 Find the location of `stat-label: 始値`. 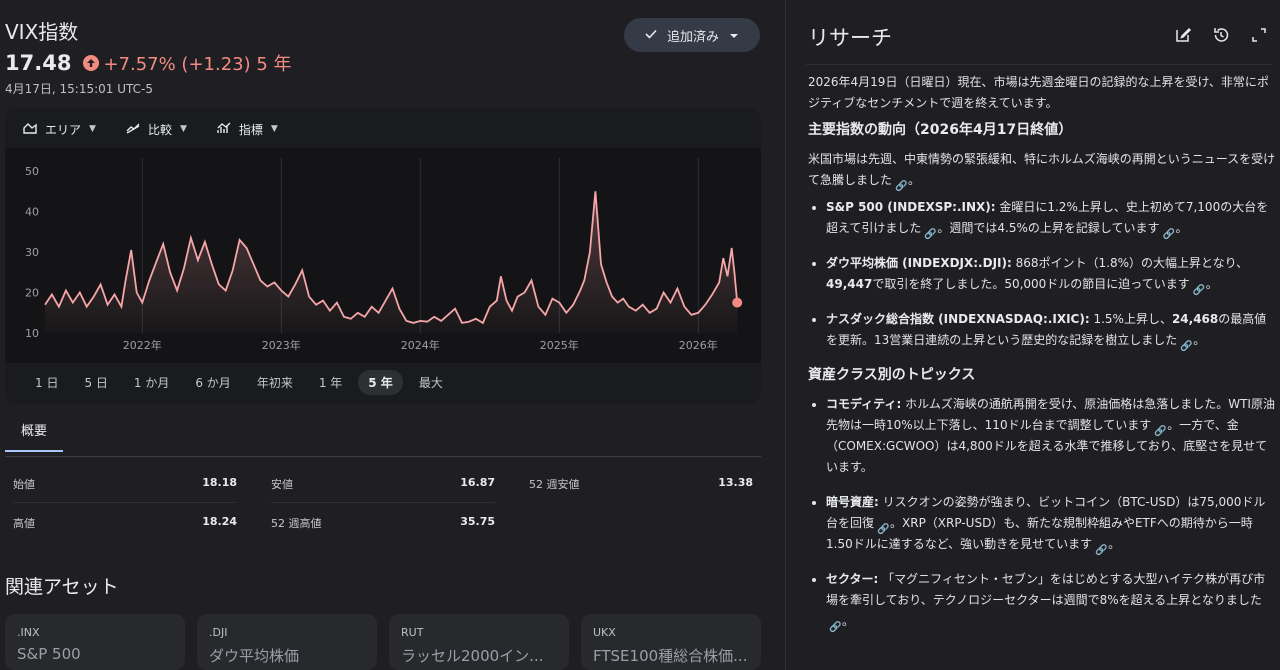

stat-label: 始値 is located at coordinates (24, 484).